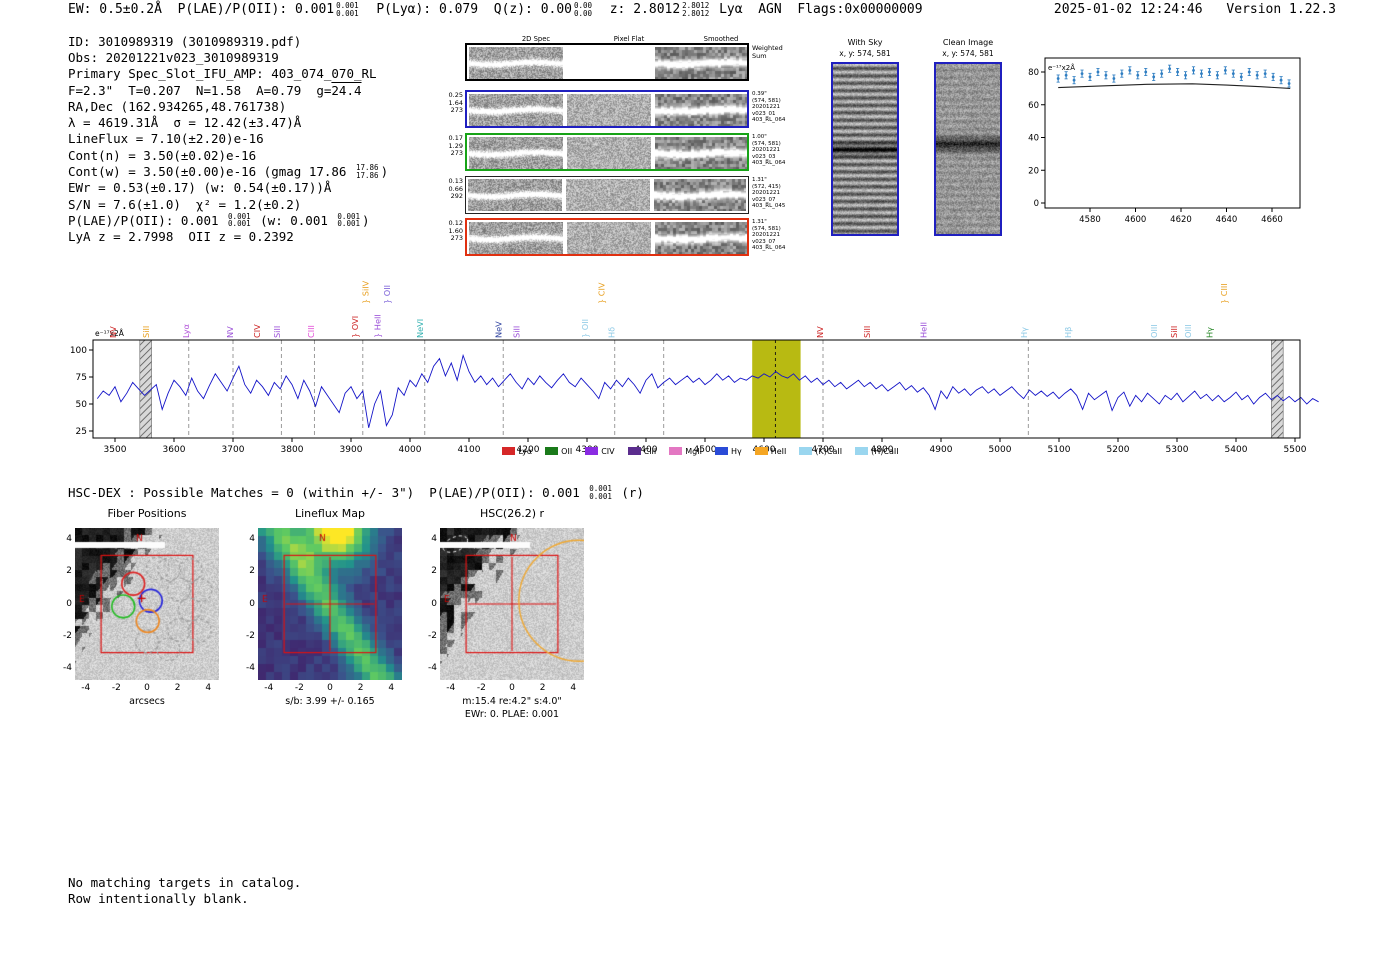 Image resolution: width=1400 pixels, height=953 pixels. I want to click on cutout-title: Fiber Positions, so click(147, 513).